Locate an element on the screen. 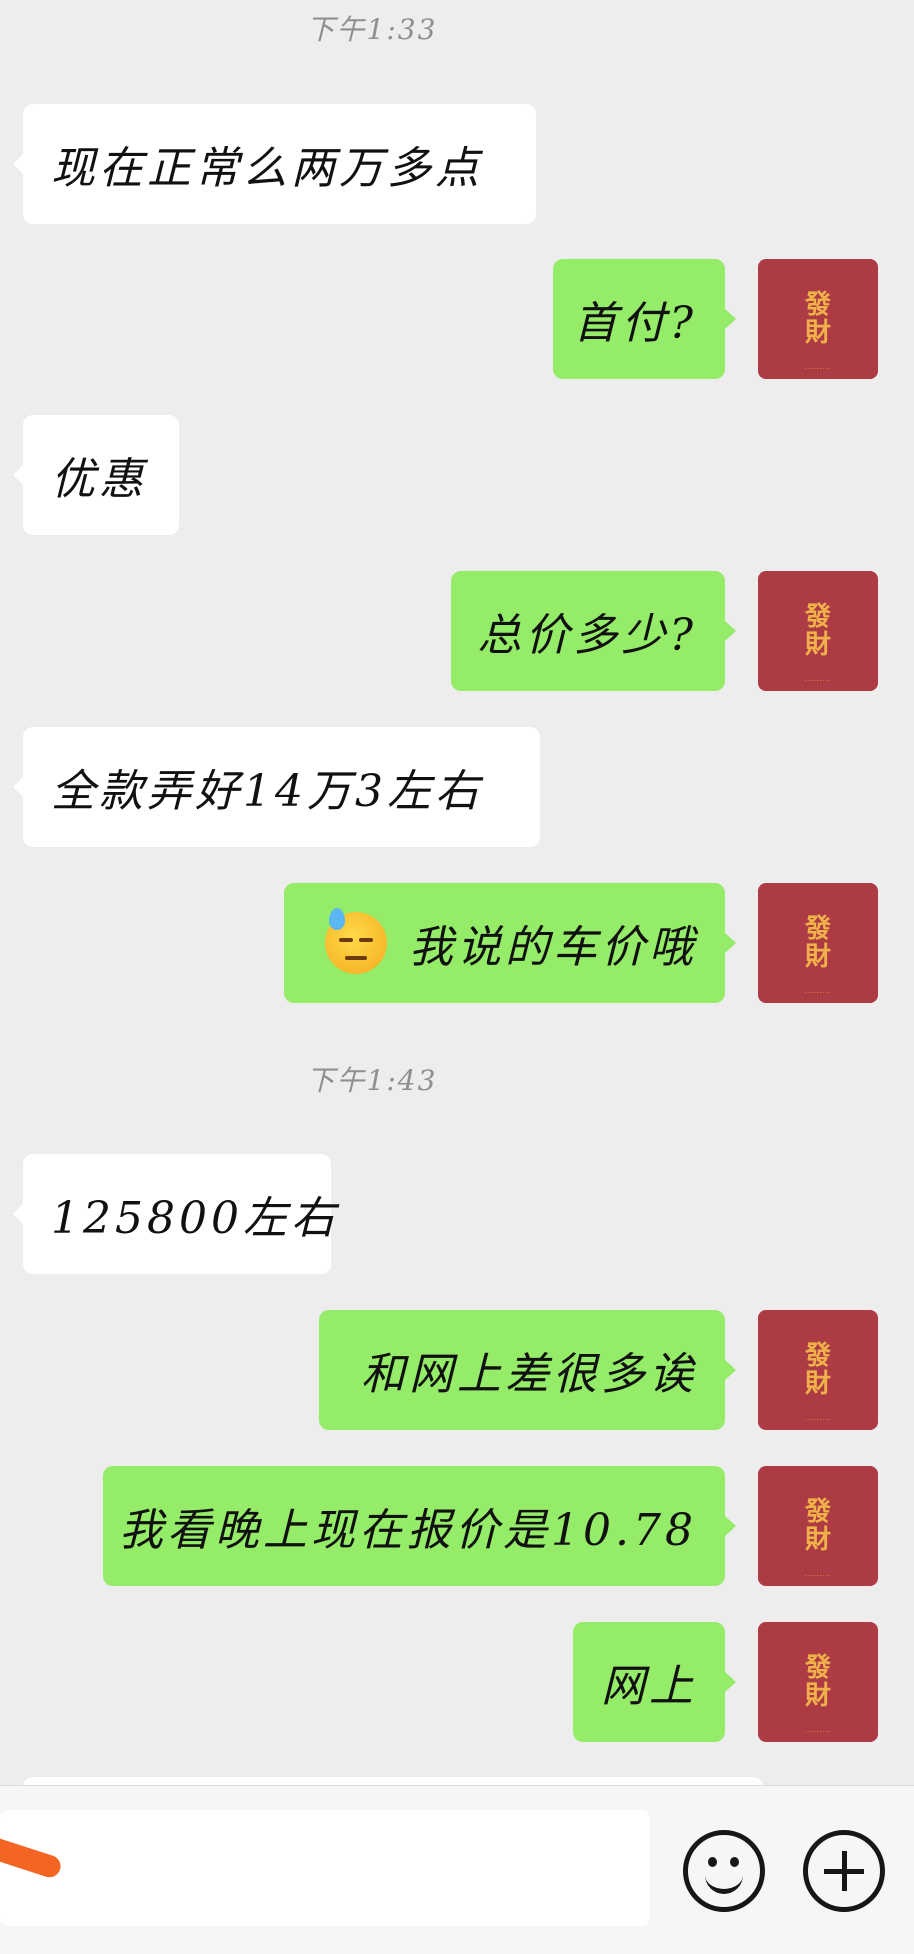  message-text: 优惠 is located at coordinates (99, 479).